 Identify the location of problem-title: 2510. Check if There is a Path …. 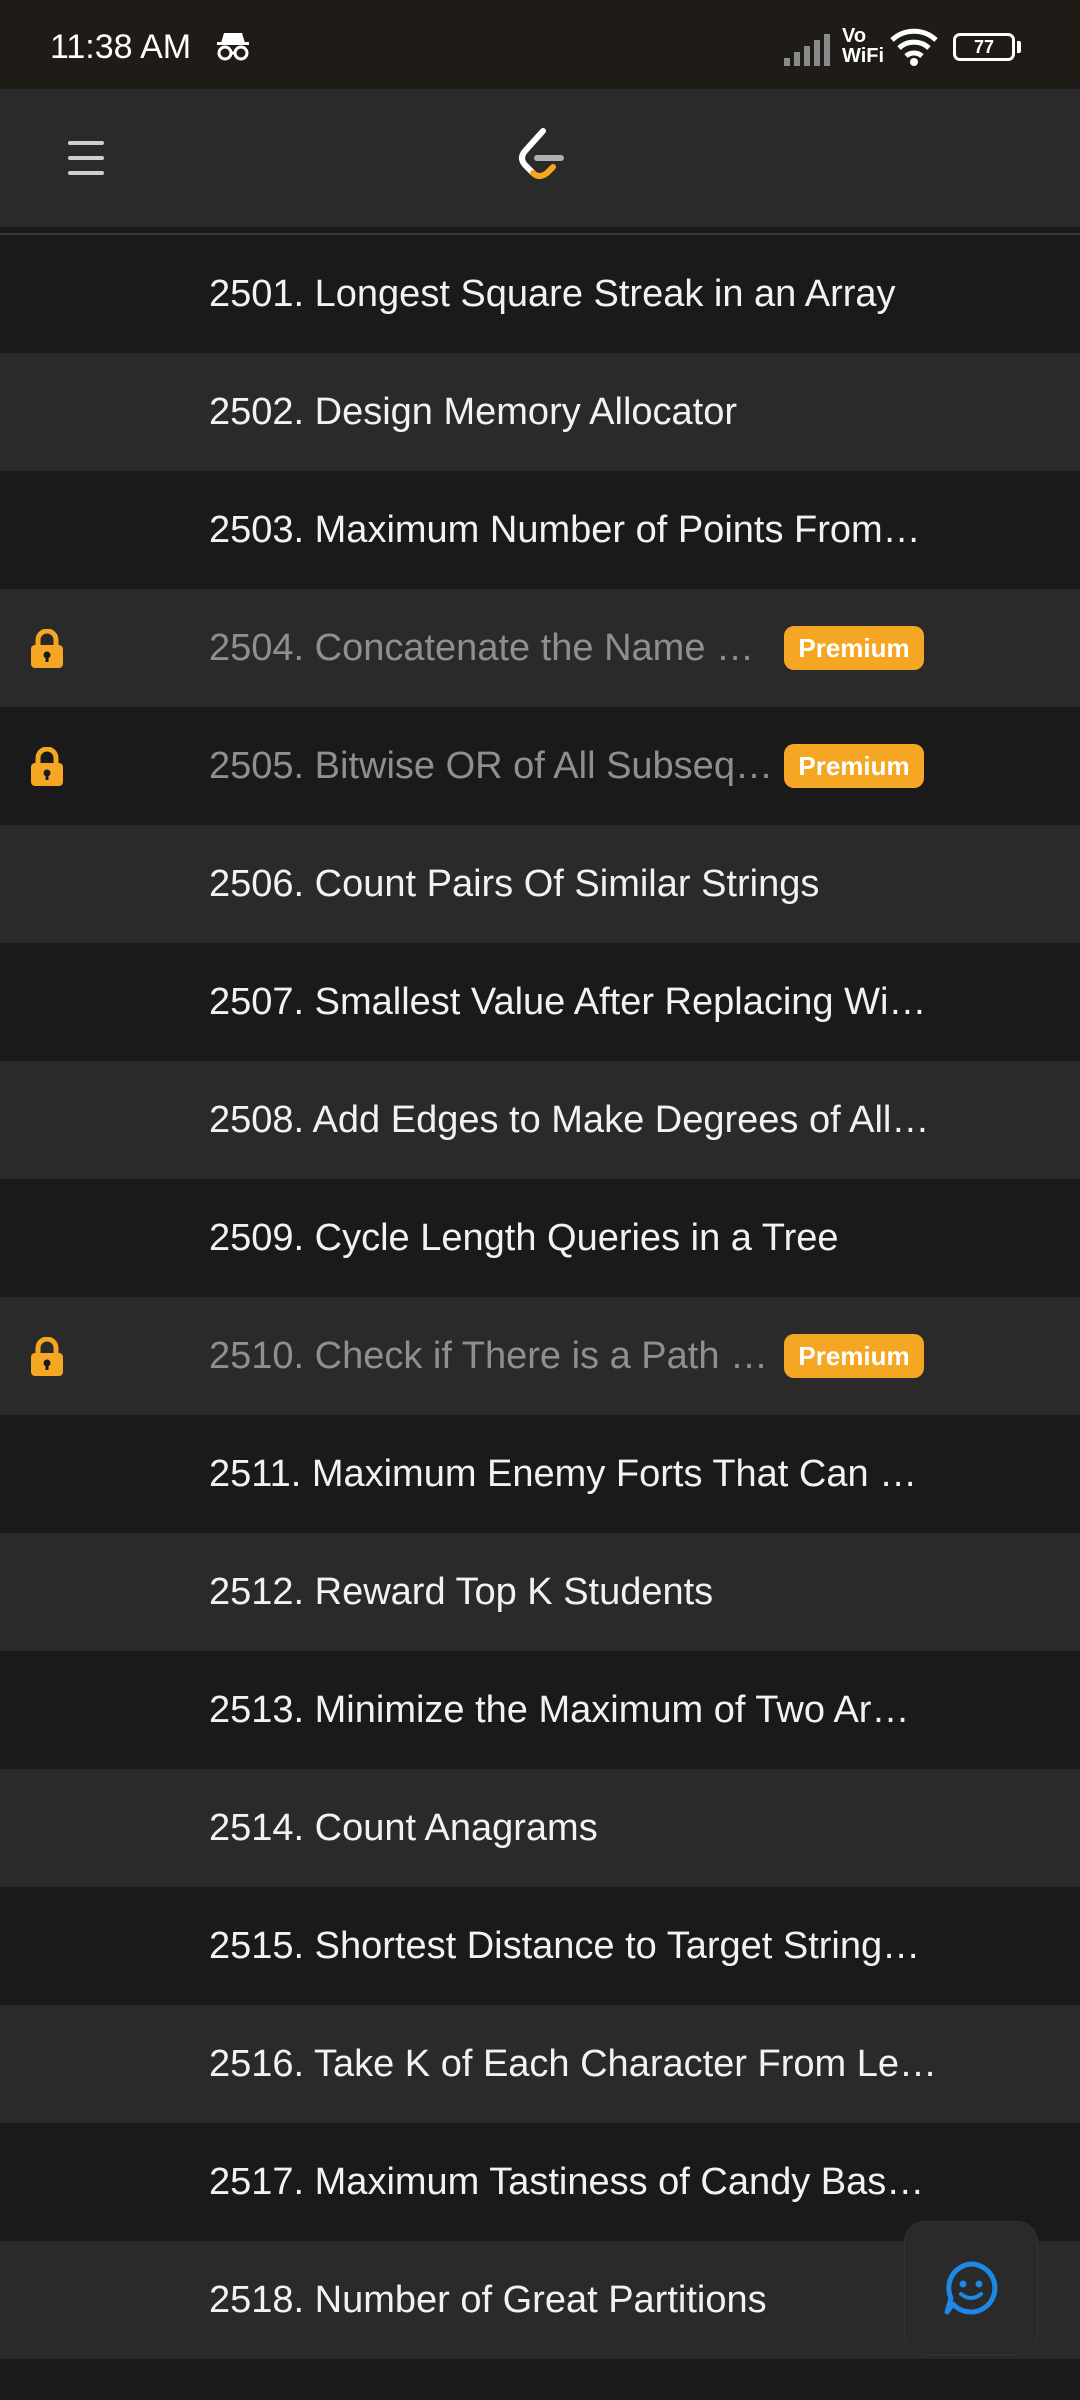
(489, 1356).